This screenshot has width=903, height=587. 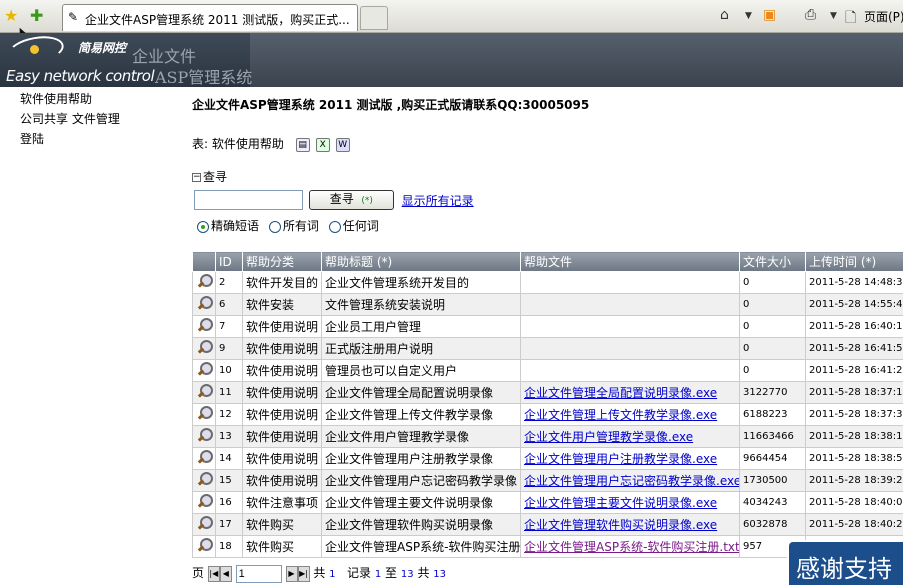 What do you see at coordinates (374, 18) in the screenshot?
I see `new-tab-button` at bounding box center [374, 18].